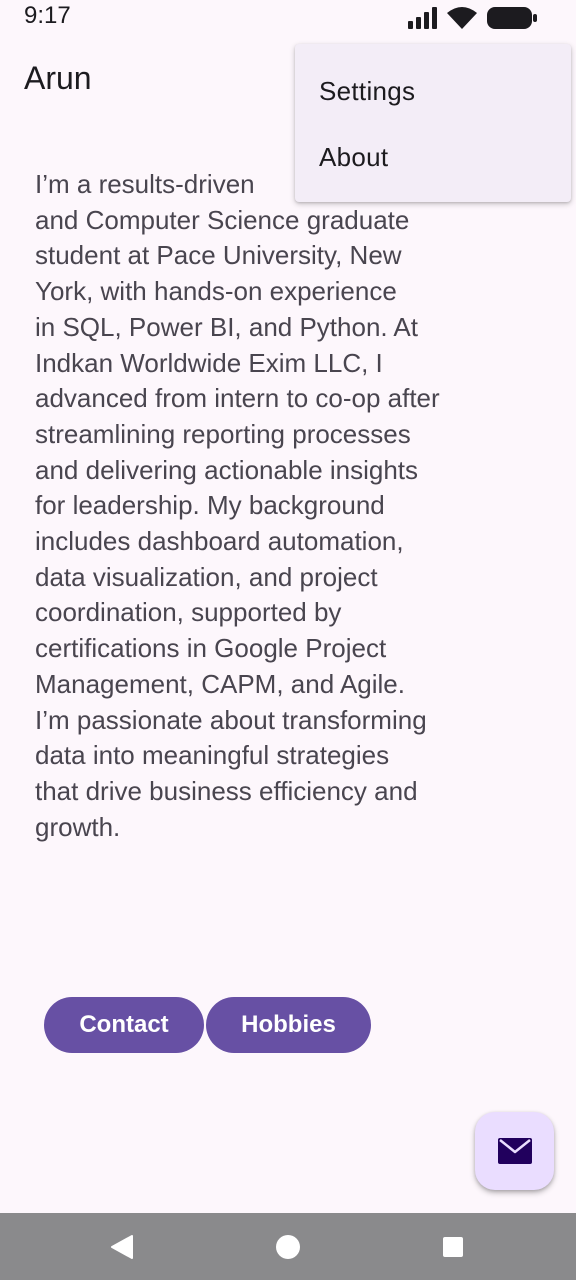 Image resolution: width=576 pixels, height=1280 pixels. I want to click on status-time: 9:17, so click(47, 15).